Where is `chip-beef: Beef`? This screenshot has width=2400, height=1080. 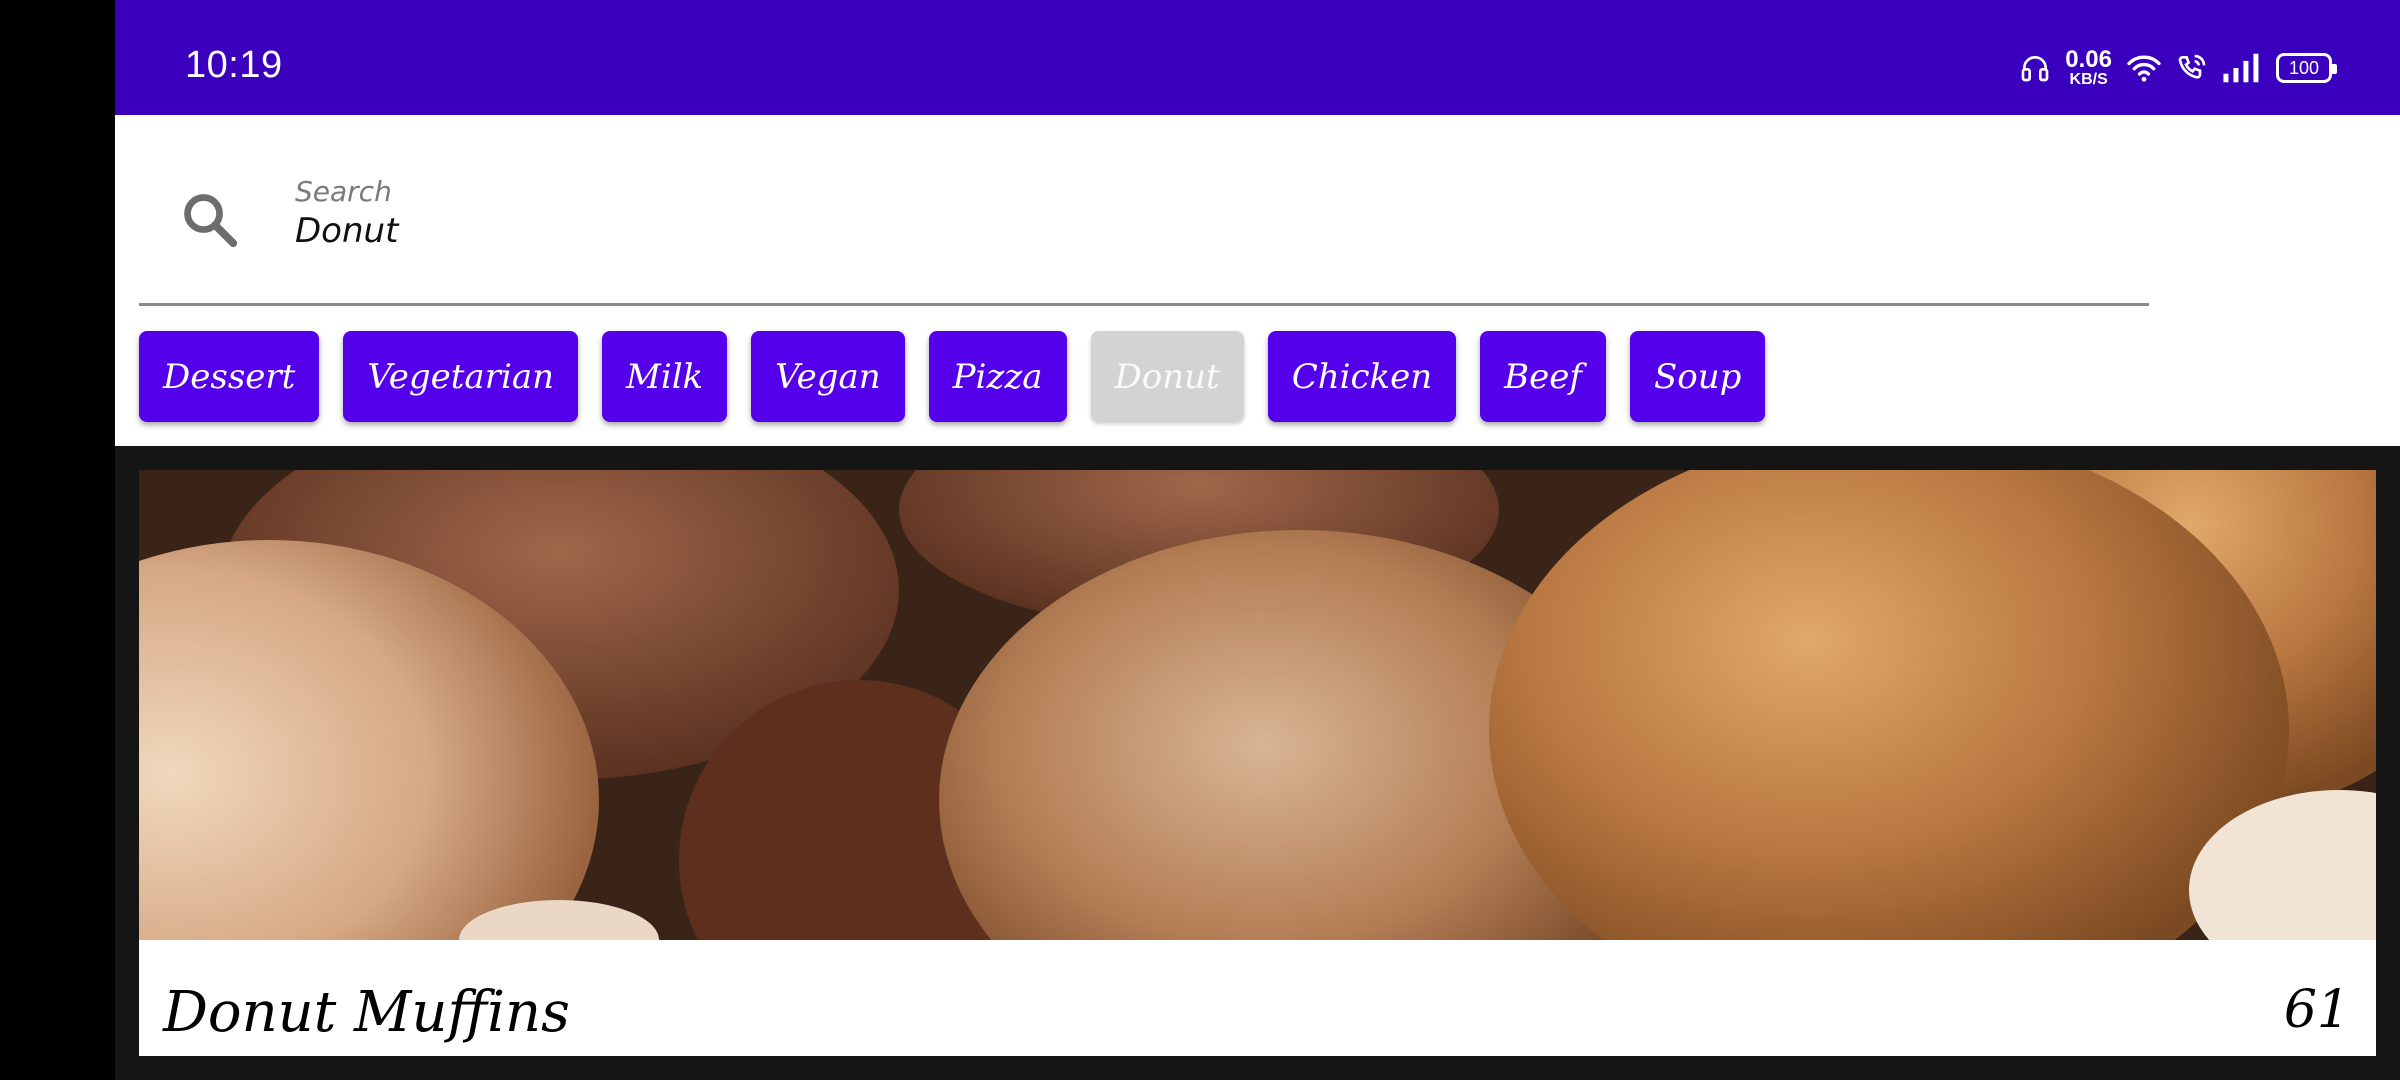
chip-beef: Beef is located at coordinates (1543, 376).